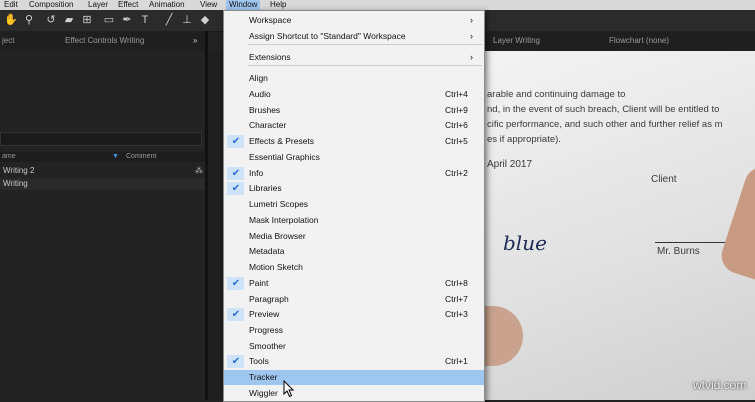  Describe the element at coordinates (354, 94) in the screenshot. I see `menu-item-audio: Audio Ctrl+4` at that location.